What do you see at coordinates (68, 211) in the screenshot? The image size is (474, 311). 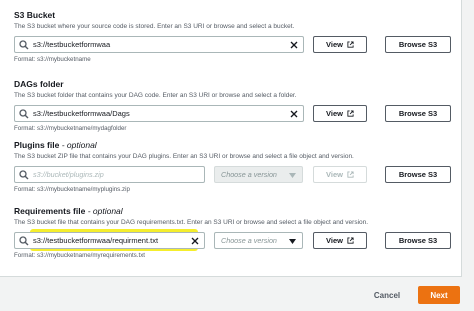 I see `requirements-file-label: Requirements file - optional` at bounding box center [68, 211].